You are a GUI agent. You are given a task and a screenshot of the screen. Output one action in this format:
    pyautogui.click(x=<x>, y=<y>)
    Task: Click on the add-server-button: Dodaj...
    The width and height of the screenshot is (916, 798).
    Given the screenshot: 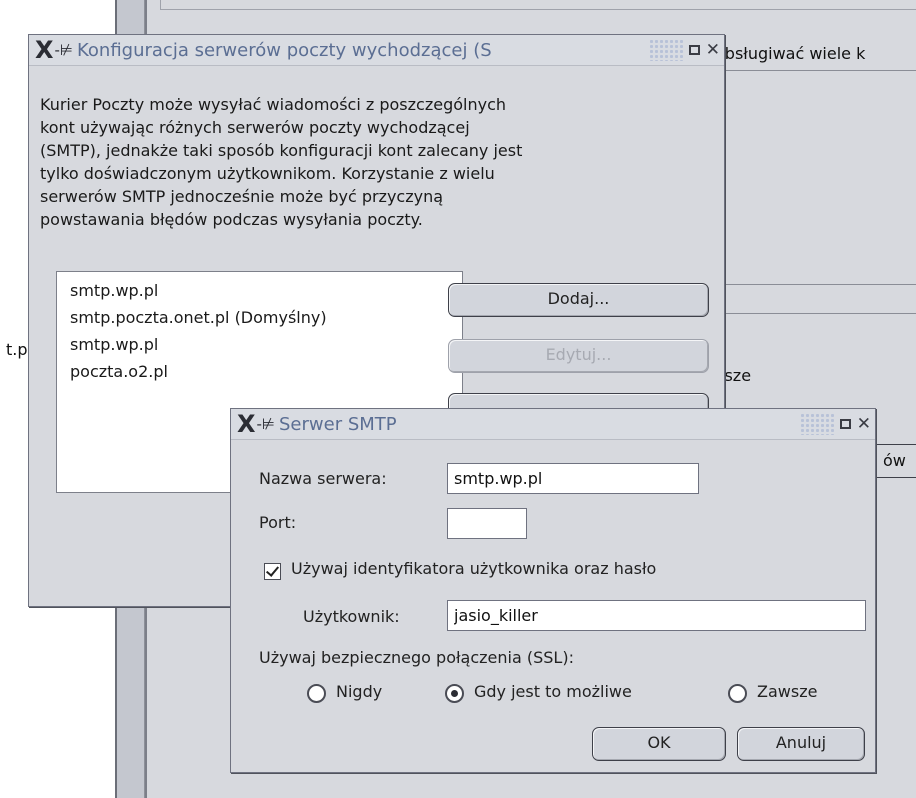 What is the action you would take?
    pyautogui.click(x=578, y=300)
    